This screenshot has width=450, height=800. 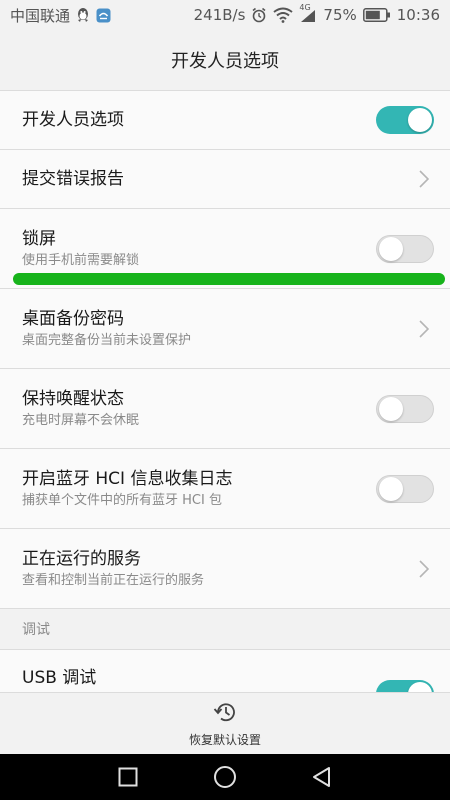 I want to click on status-bar: 中国联通 241B/s 4G 75% 10:36, so click(x=225, y=15).